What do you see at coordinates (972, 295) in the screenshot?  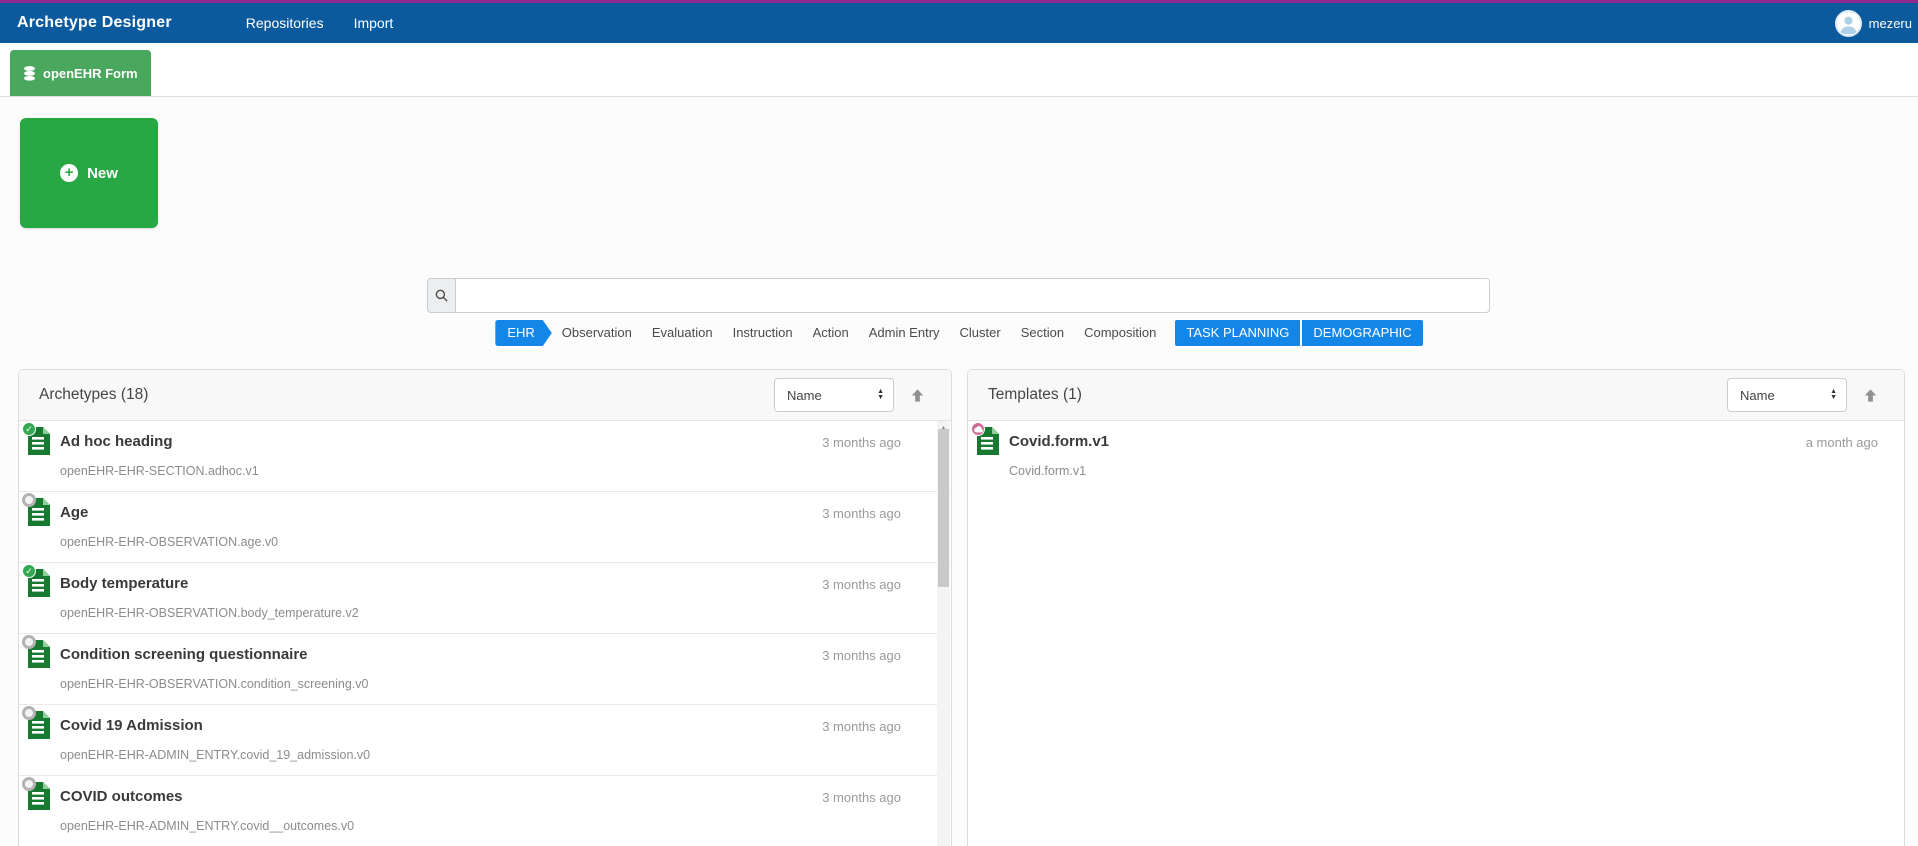 I see `search-input` at bounding box center [972, 295].